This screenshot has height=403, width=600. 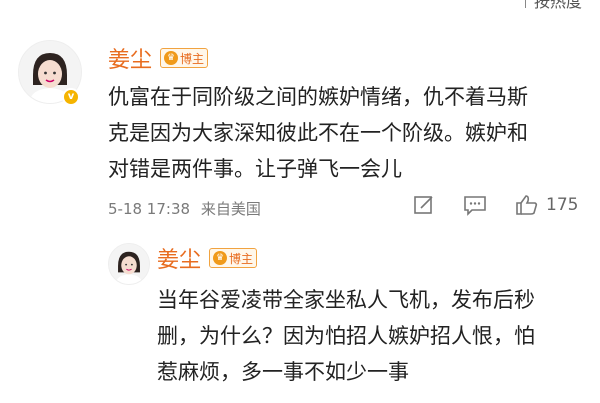 I want to click on reply-blogger-badge-label: 博主, so click(x=241, y=258).